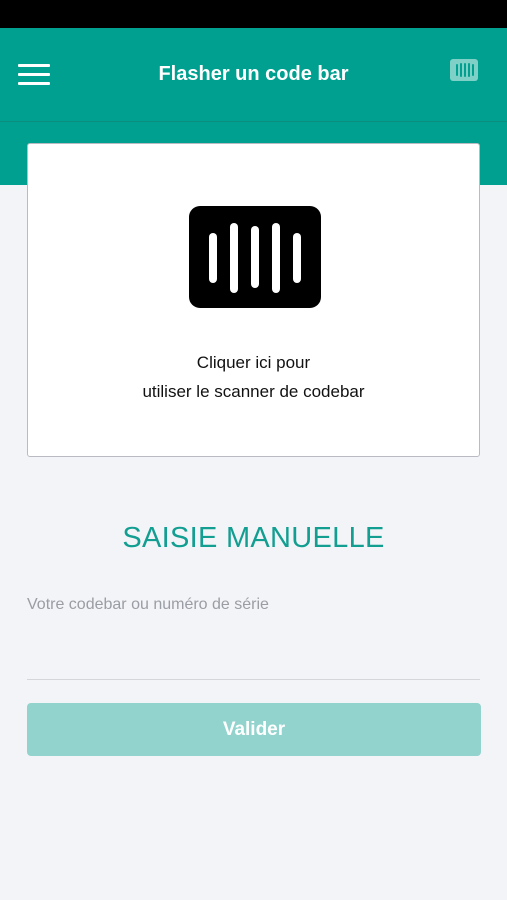 The height and width of the screenshot is (900, 507). I want to click on barcode-icon, so click(464, 70).